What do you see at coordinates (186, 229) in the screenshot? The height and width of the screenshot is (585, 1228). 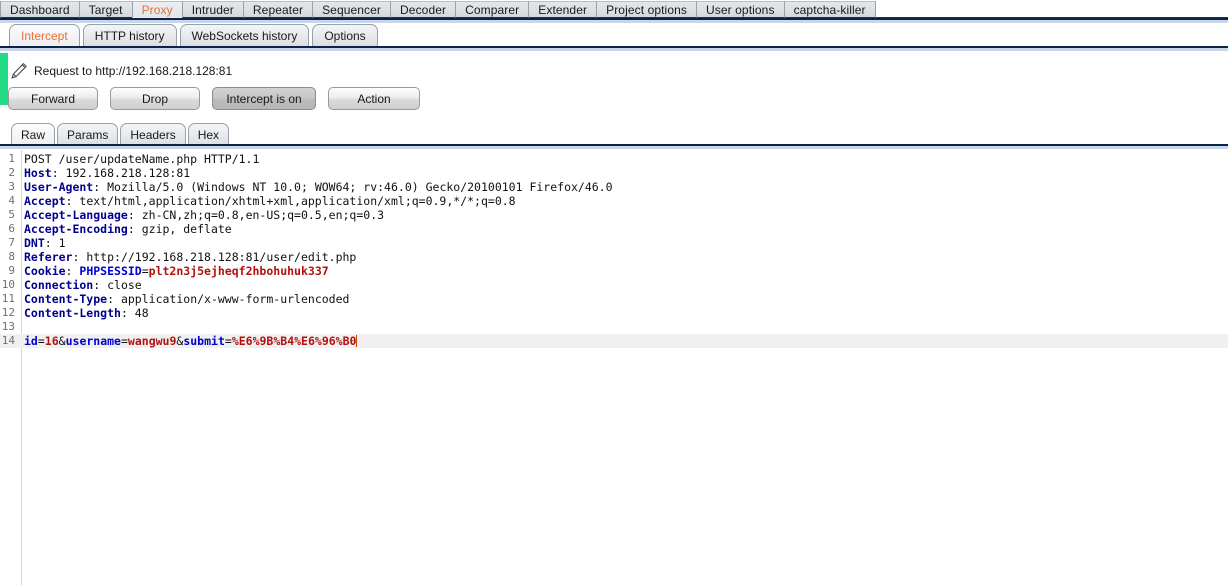 I see `code-token: gzip, deflate` at bounding box center [186, 229].